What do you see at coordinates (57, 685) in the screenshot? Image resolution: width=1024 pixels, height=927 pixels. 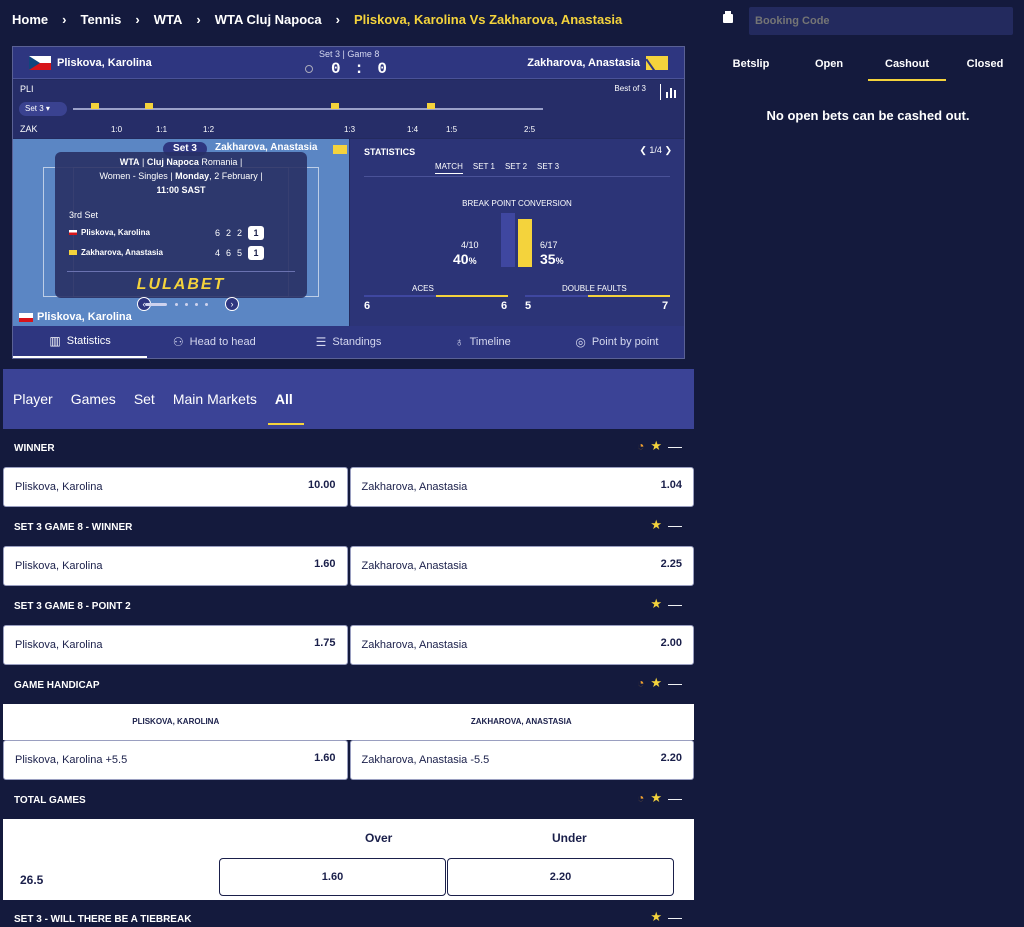 I see `market-title: GAME HANDICAP` at bounding box center [57, 685].